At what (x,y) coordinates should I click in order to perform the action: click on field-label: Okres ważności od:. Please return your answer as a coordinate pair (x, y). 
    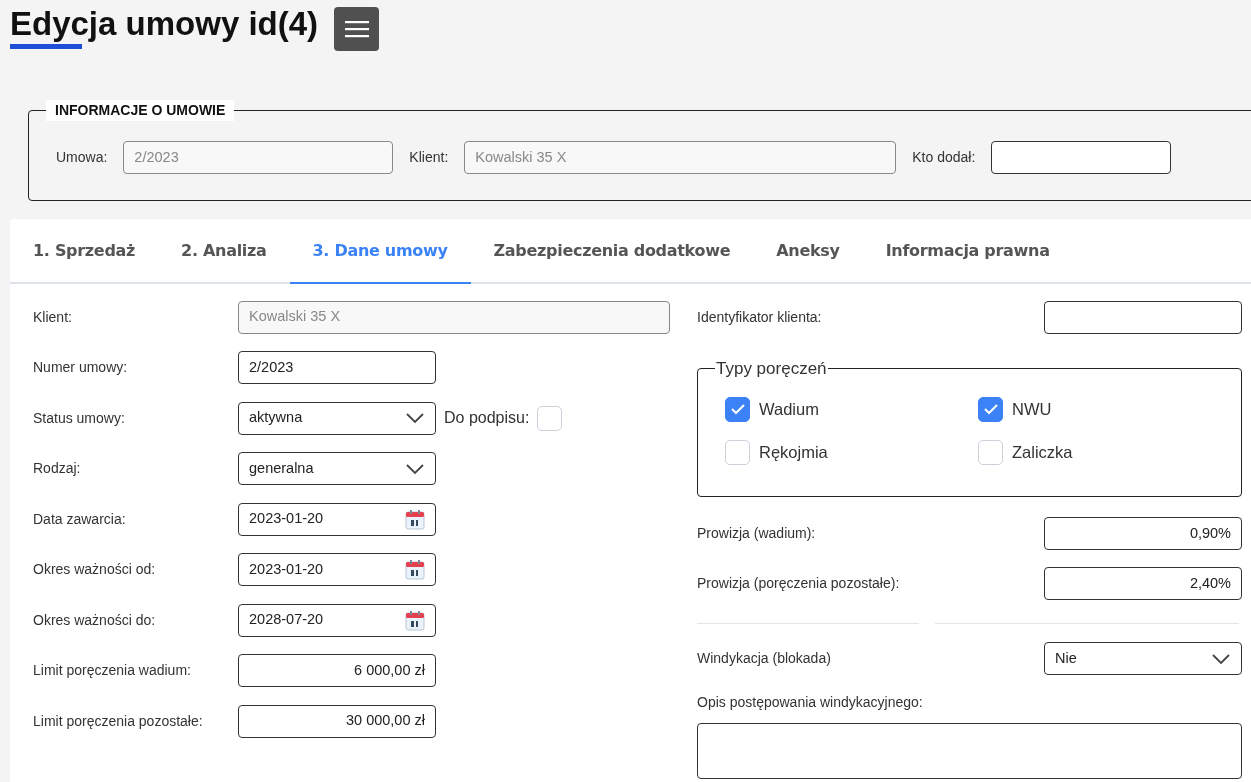
    Looking at the image, I should click on (95, 570).